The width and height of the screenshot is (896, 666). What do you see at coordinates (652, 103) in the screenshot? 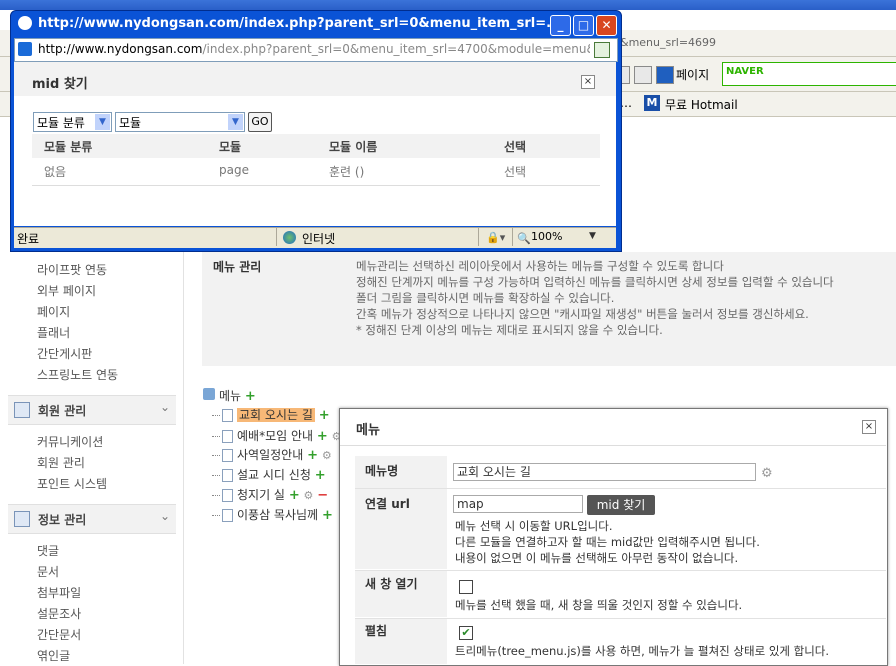
I see `hotmail-icon: M` at bounding box center [652, 103].